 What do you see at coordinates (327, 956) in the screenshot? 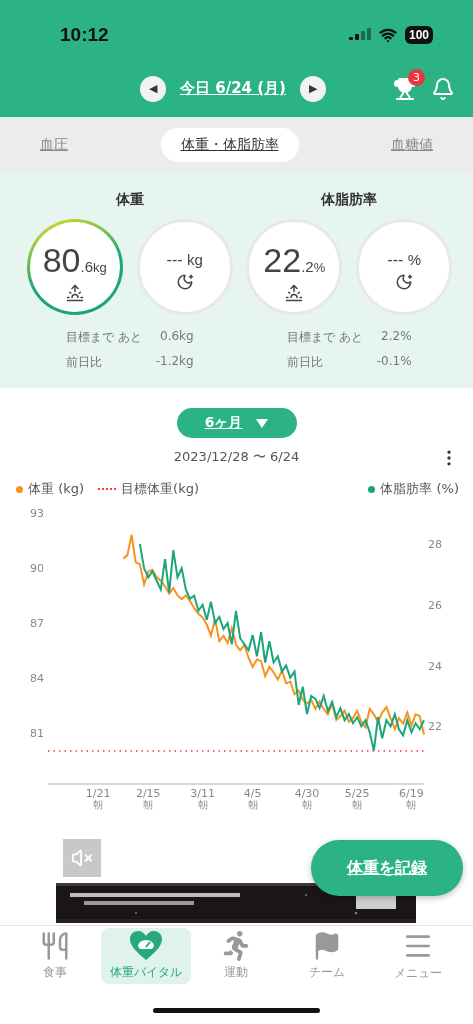
I see `nav-tab: チーム` at bounding box center [327, 956].